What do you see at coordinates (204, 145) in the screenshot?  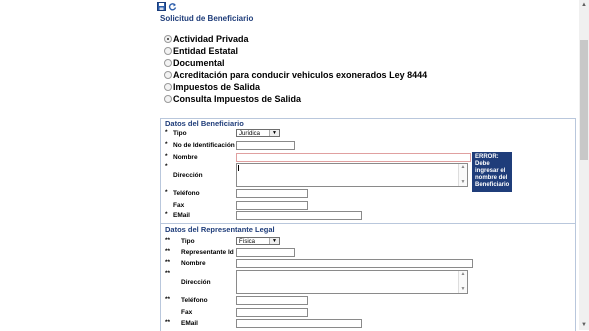 I see `id-label: No de Identificación` at bounding box center [204, 145].